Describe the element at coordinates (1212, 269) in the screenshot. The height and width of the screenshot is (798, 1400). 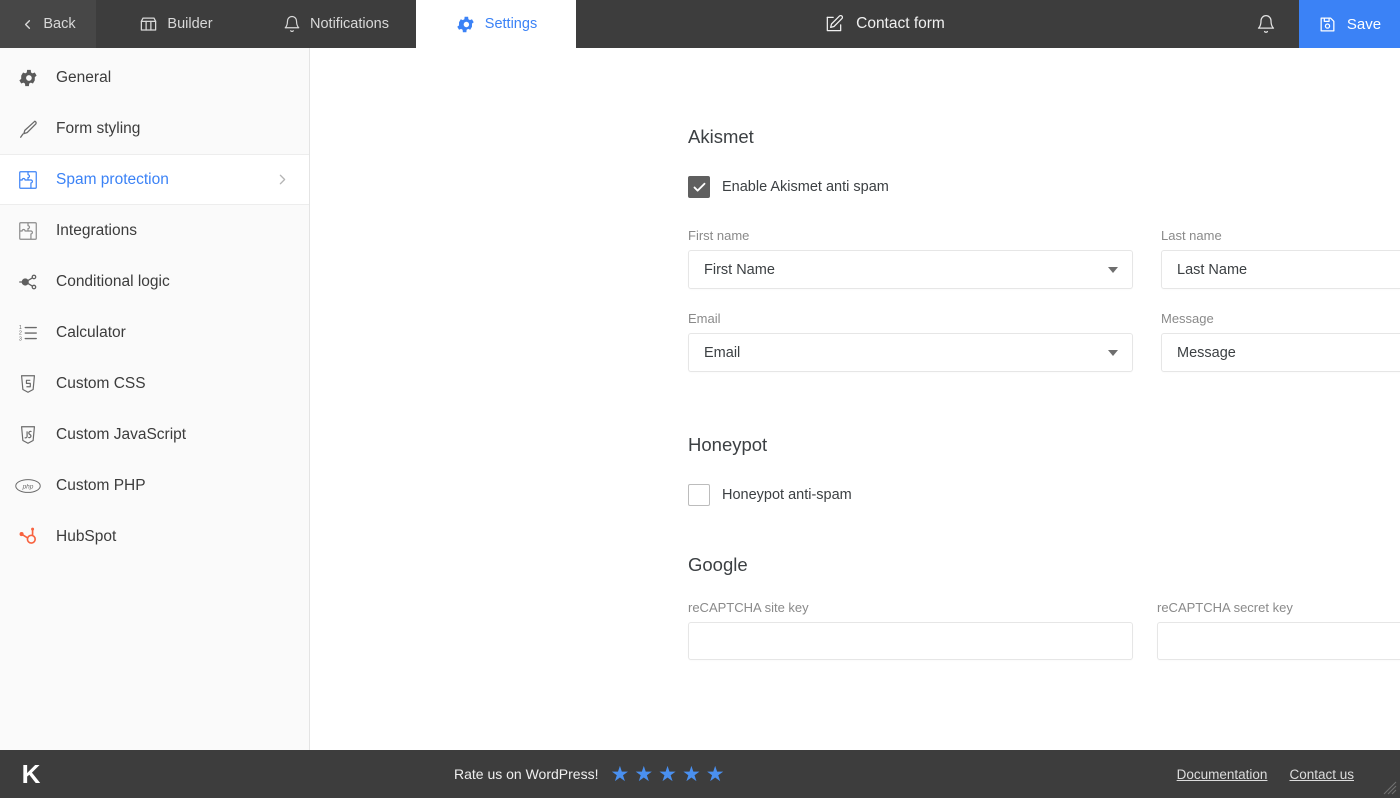
I see `last-name-select-value: Last Name` at that location.